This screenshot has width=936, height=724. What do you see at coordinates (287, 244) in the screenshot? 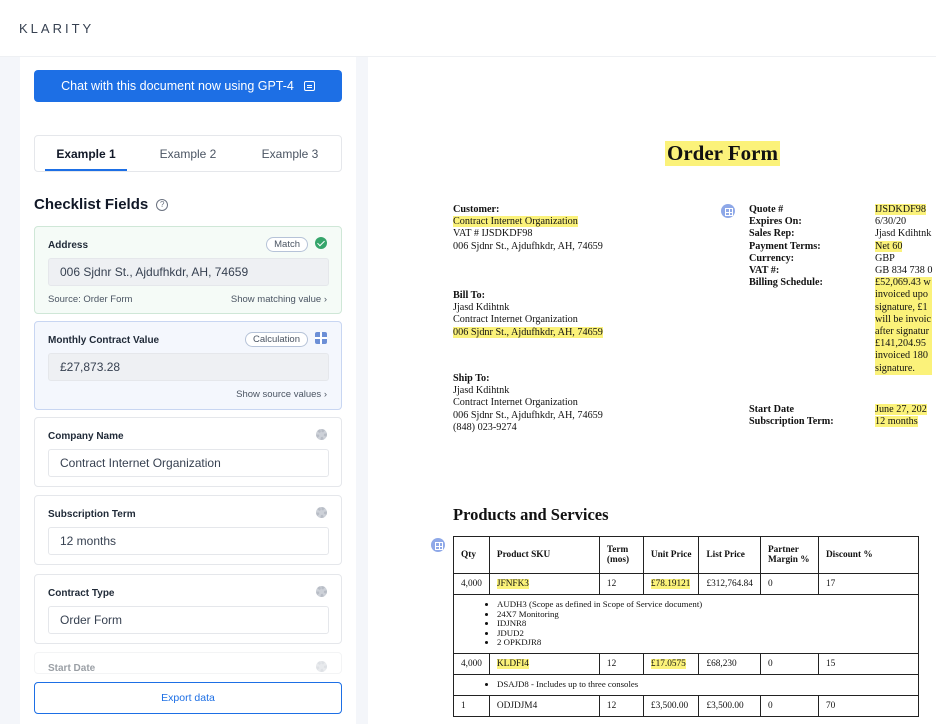
I see `match-badge: Match` at bounding box center [287, 244].